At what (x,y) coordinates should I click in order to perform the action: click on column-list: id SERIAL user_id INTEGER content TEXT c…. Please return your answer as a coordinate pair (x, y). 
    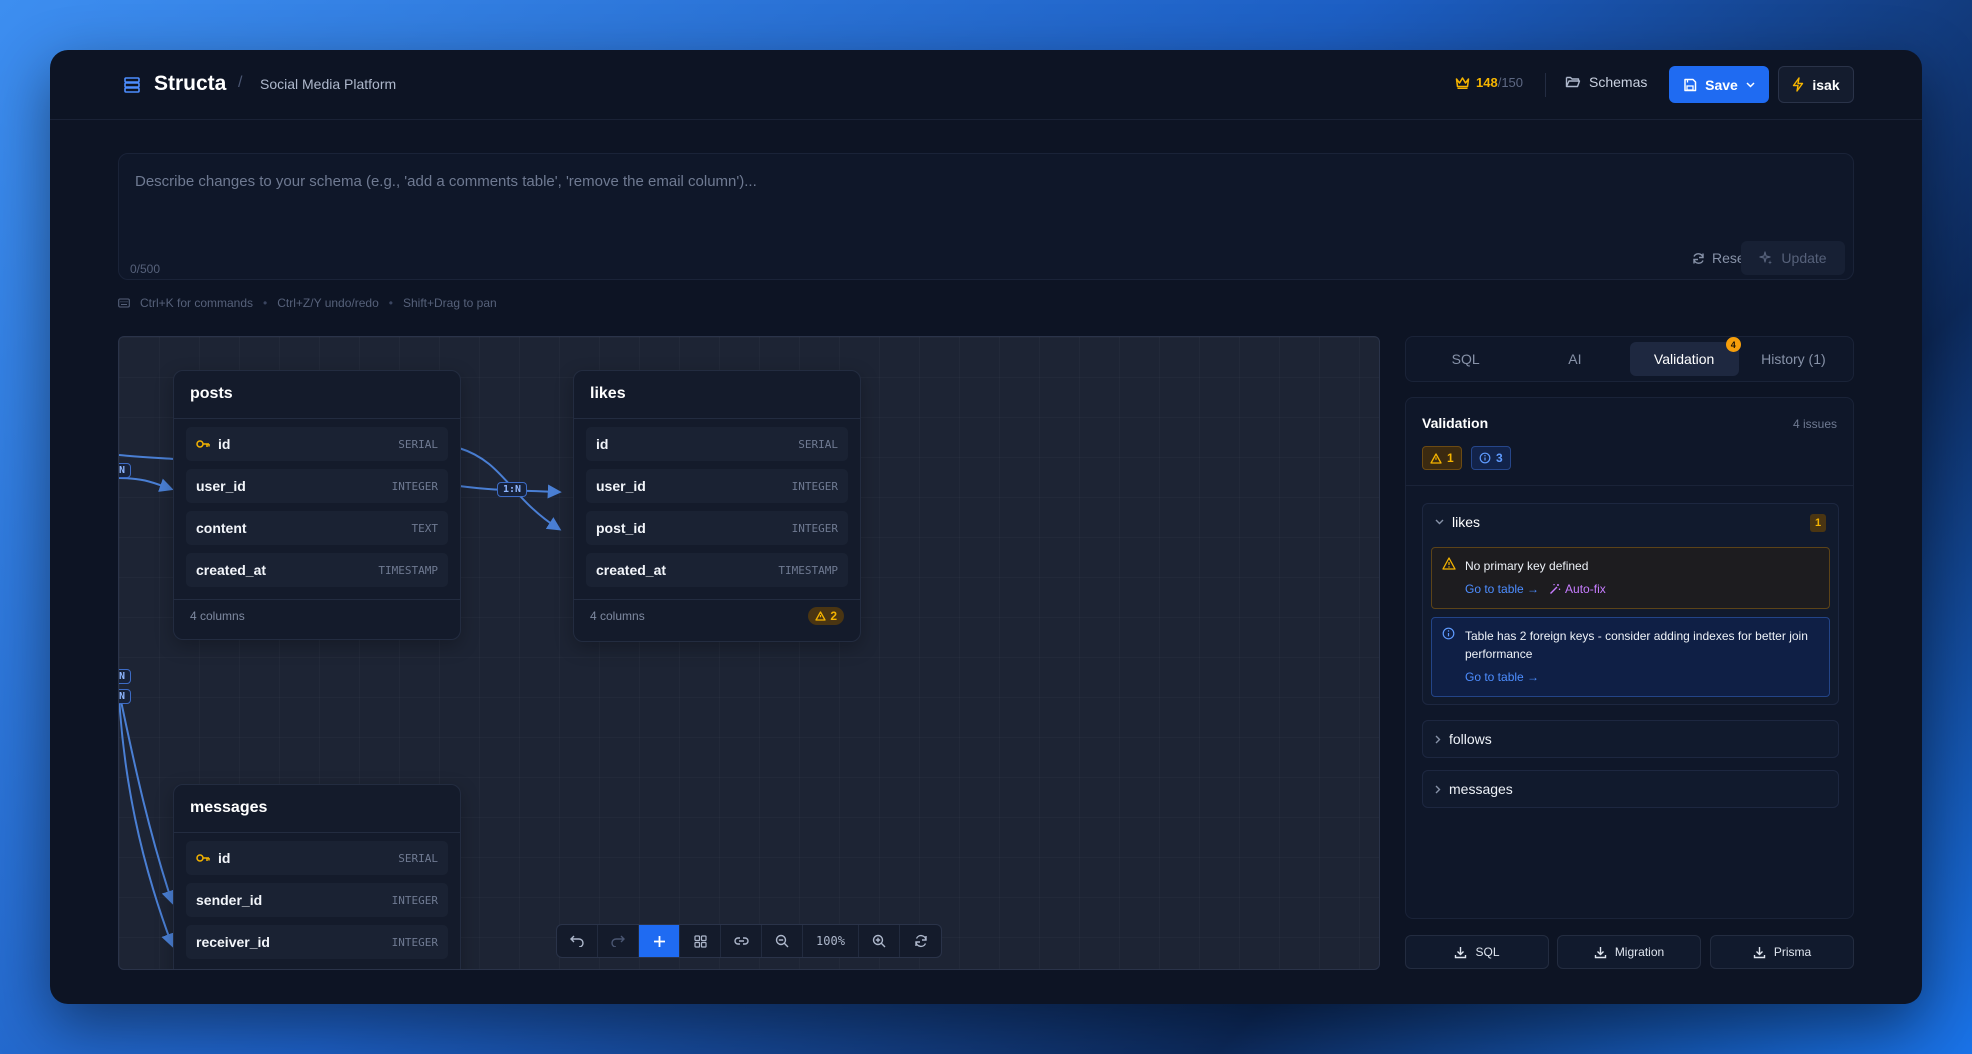
    Looking at the image, I should click on (317, 509).